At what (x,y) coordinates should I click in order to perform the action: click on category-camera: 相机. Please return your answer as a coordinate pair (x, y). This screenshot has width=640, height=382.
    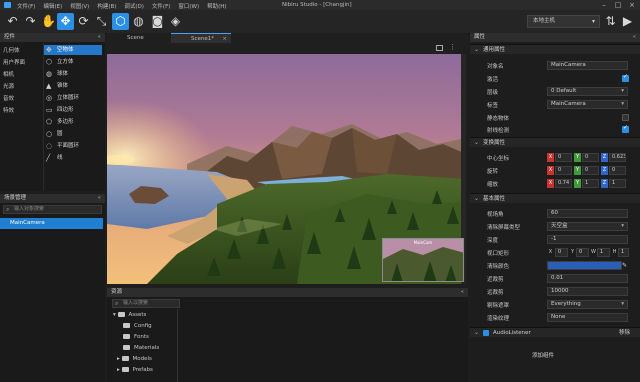
    Looking at the image, I should click on (8, 74).